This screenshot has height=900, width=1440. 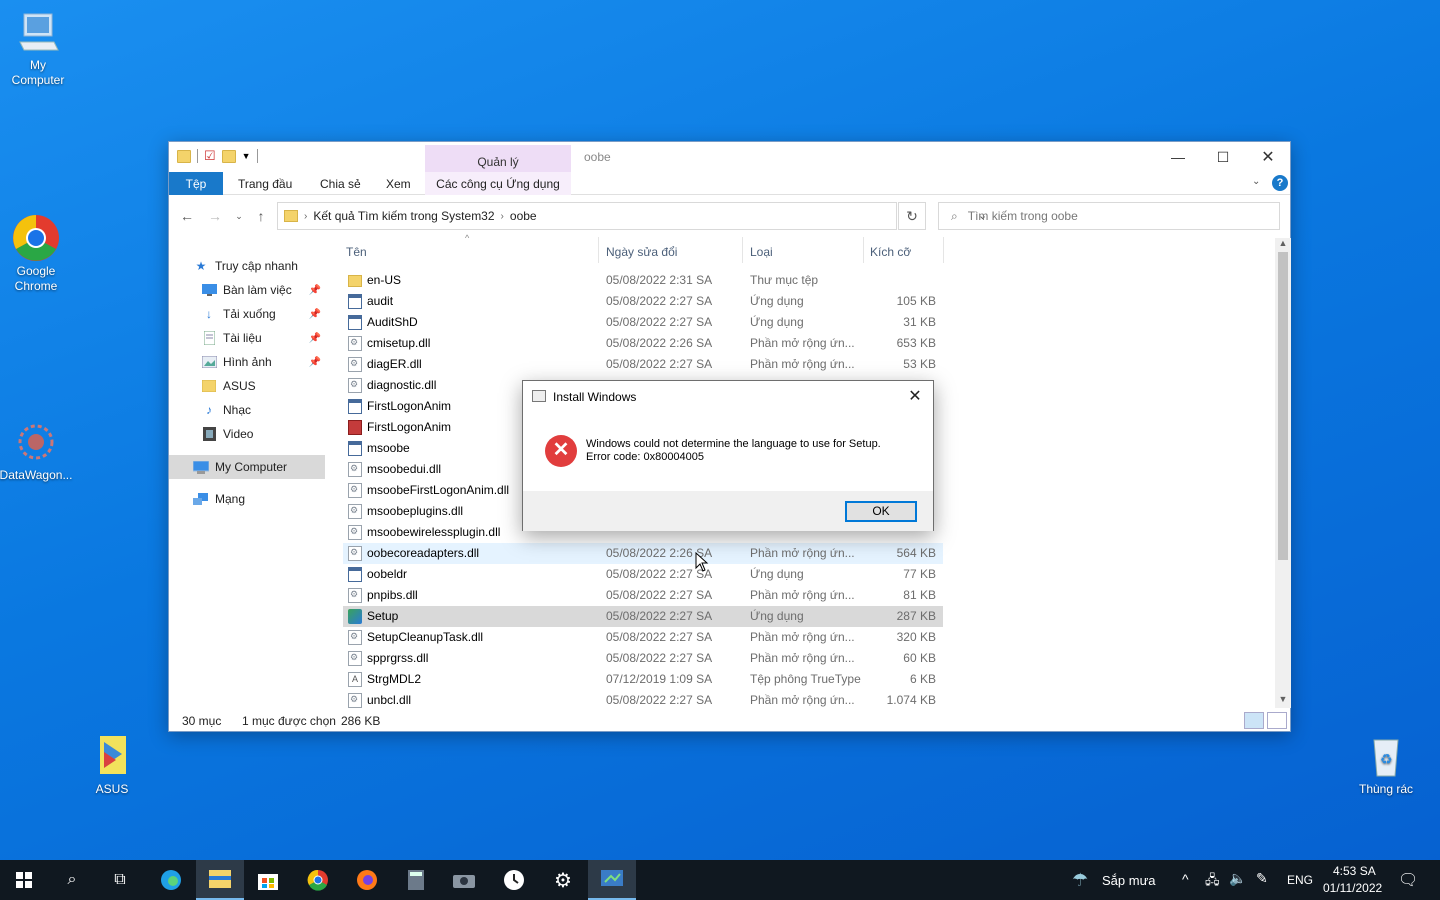 What do you see at coordinates (187, 216) in the screenshot?
I see `back-arrow-icon: ←` at bounding box center [187, 216].